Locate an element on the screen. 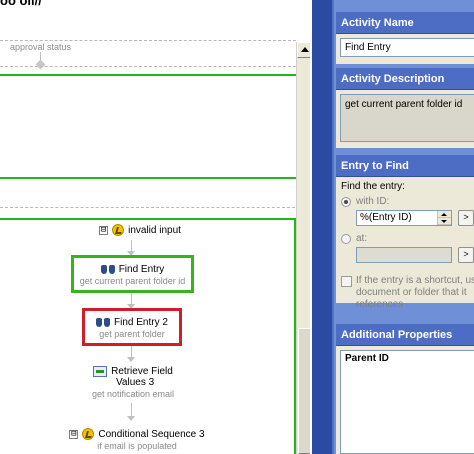 The width and height of the screenshot is (474, 454). node-title-line2: Values 3 is located at coordinates (135, 382).